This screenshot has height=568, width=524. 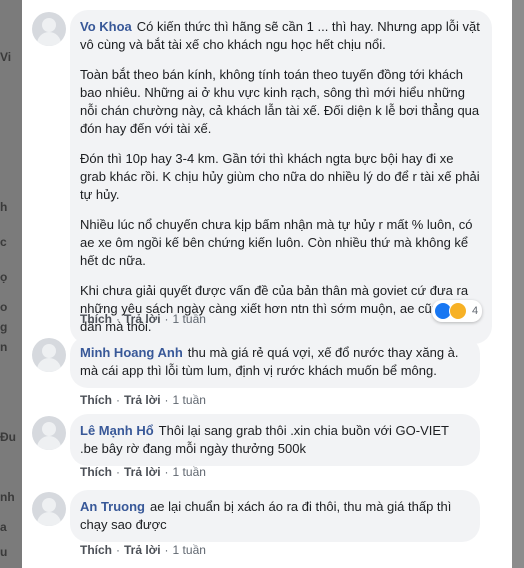 I want to click on background-fragment: n, so click(x=4, y=347).